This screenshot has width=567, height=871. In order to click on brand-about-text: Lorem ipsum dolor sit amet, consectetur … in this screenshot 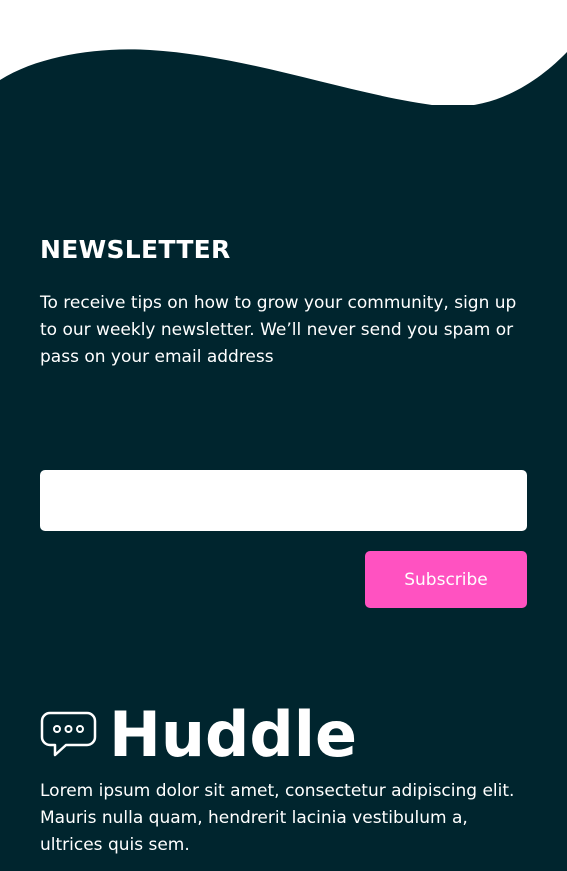, I will do `click(277, 818)`.